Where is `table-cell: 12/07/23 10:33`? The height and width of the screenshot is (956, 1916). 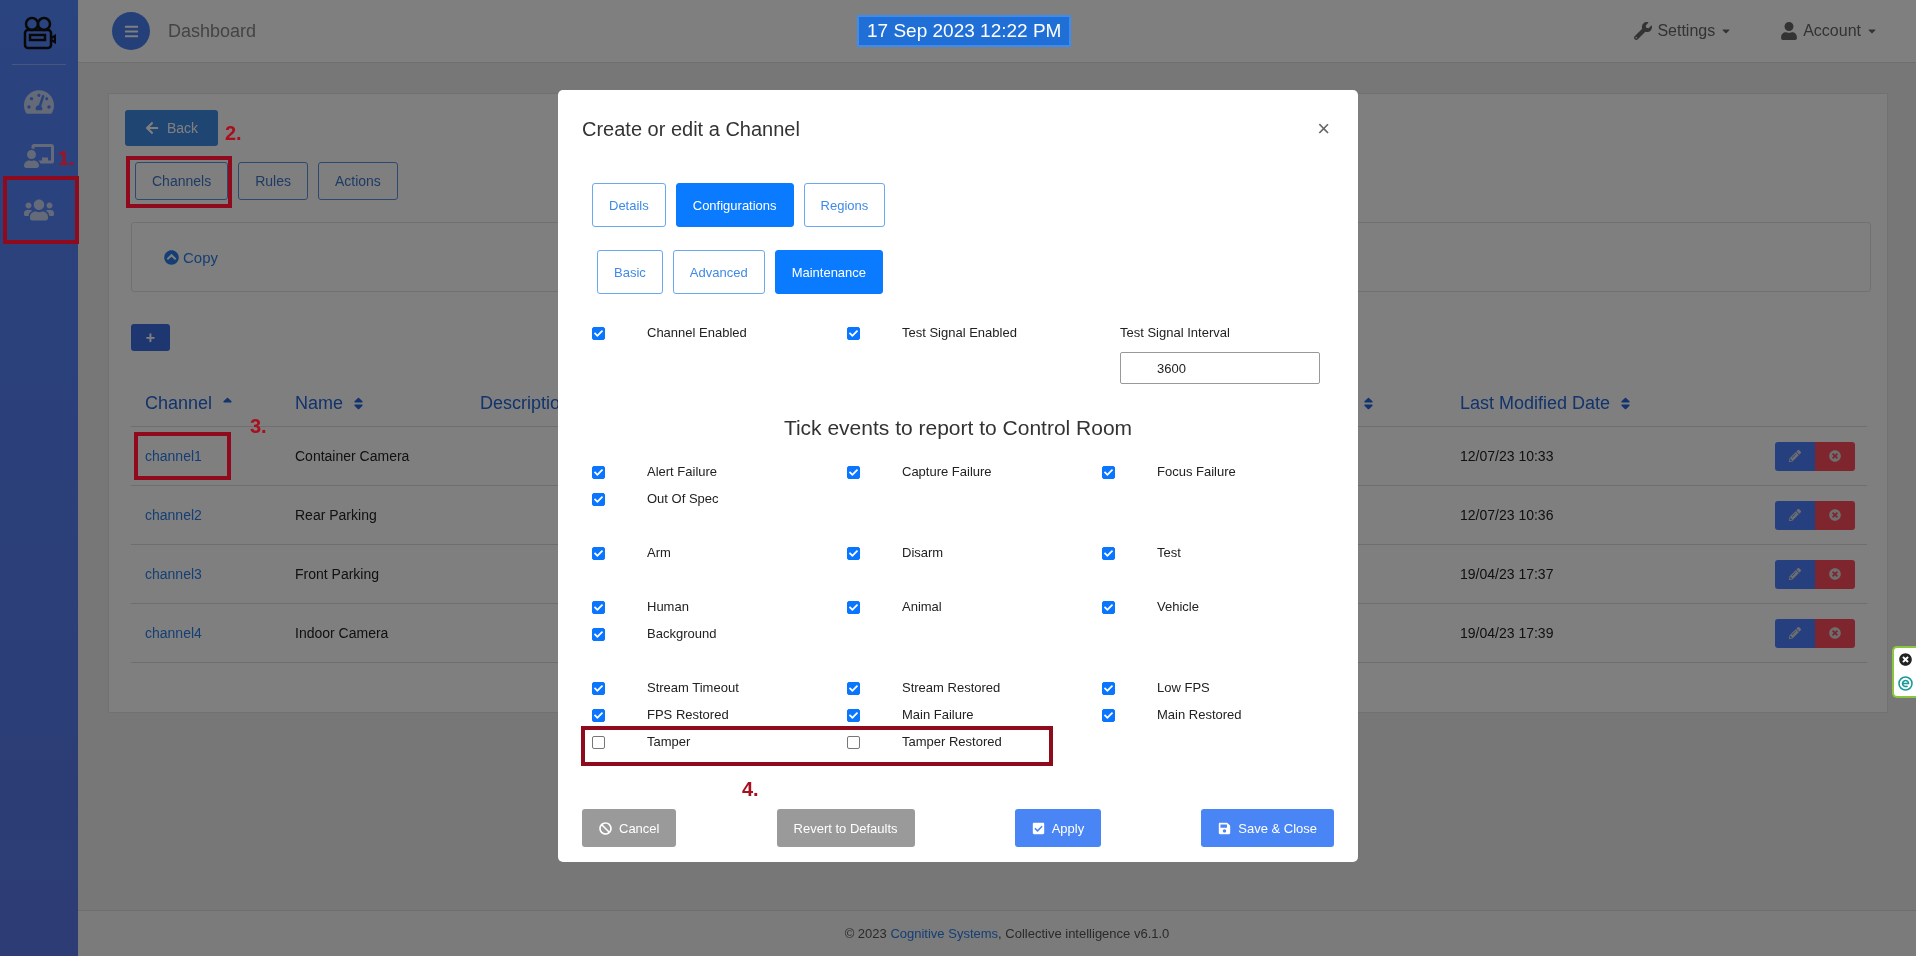
table-cell: 12/07/23 10:33 is located at coordinates (1507, 456).